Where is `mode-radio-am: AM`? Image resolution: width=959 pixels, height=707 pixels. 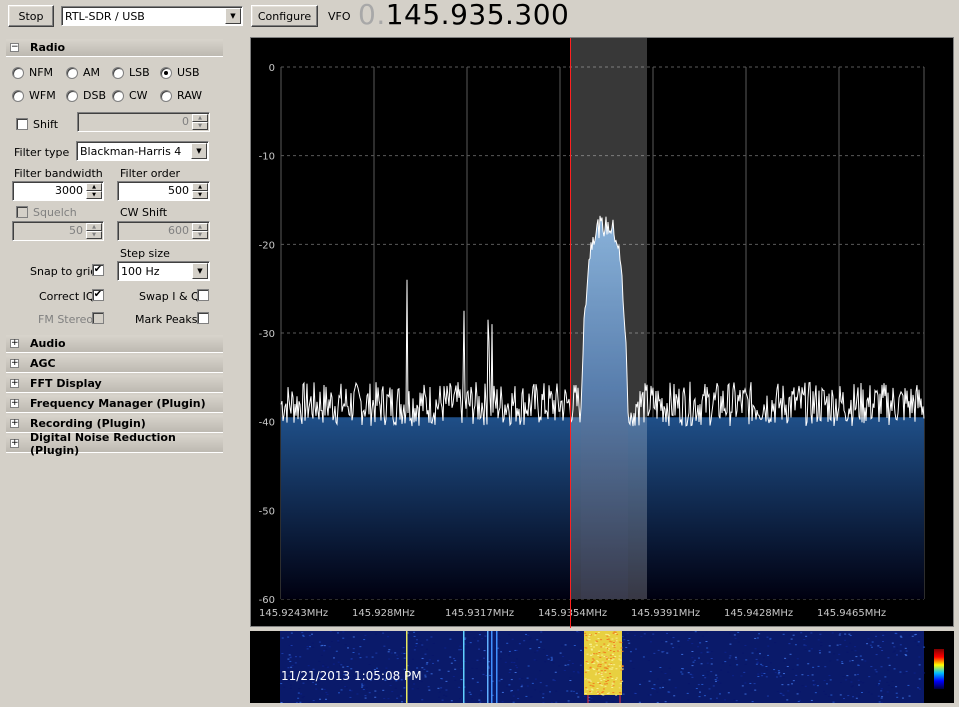
mode-radio-am: AM is located at coordinates (83, 72).